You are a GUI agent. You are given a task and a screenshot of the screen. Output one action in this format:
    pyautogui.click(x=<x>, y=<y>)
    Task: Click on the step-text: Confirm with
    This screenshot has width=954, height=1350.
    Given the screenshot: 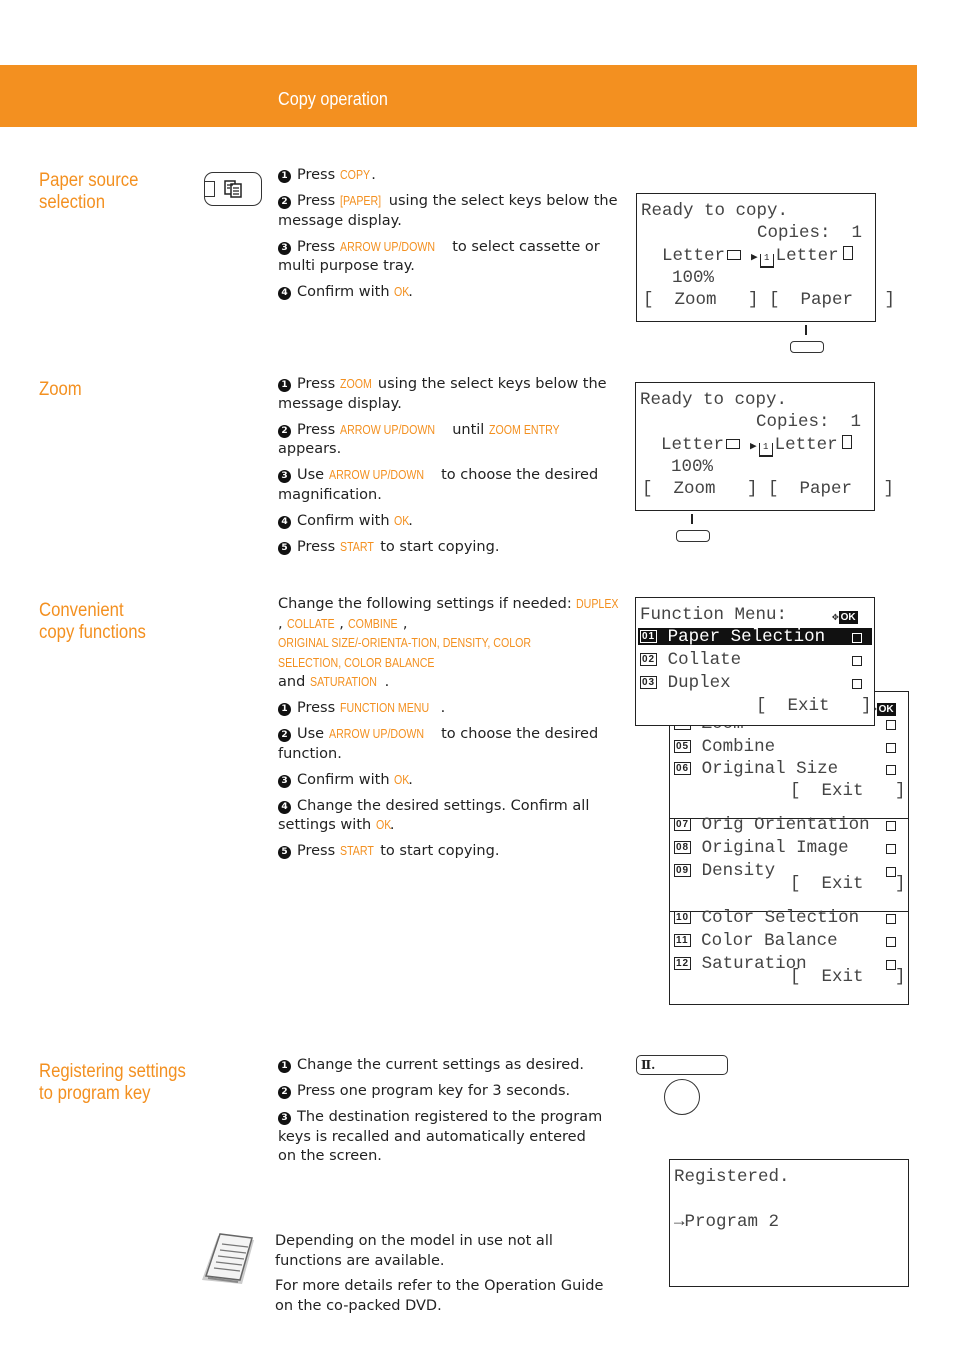 What is the action you would take?
    pyautogui.click(x=346, y=292)
    